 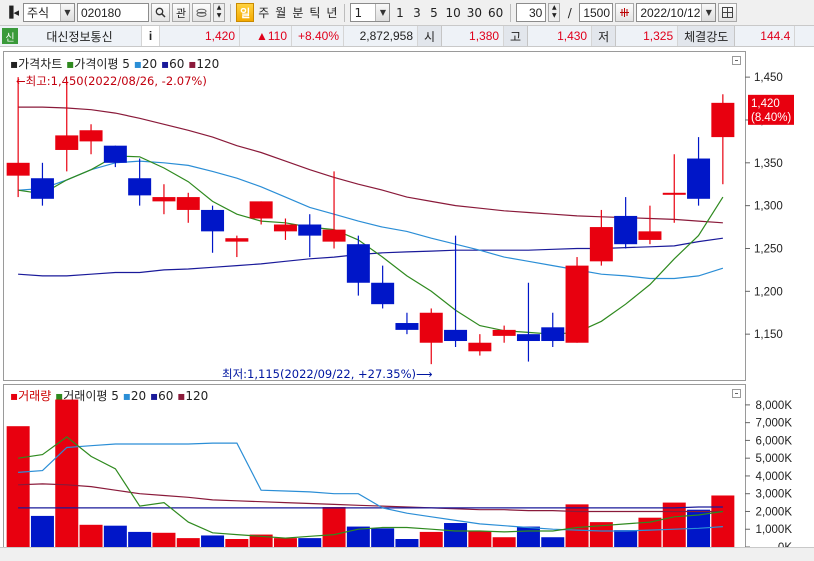 What do you see at coordinates (297, 12) in the screenshot?
I see `period-minute-button: 분` at bounding box center [297, 12].